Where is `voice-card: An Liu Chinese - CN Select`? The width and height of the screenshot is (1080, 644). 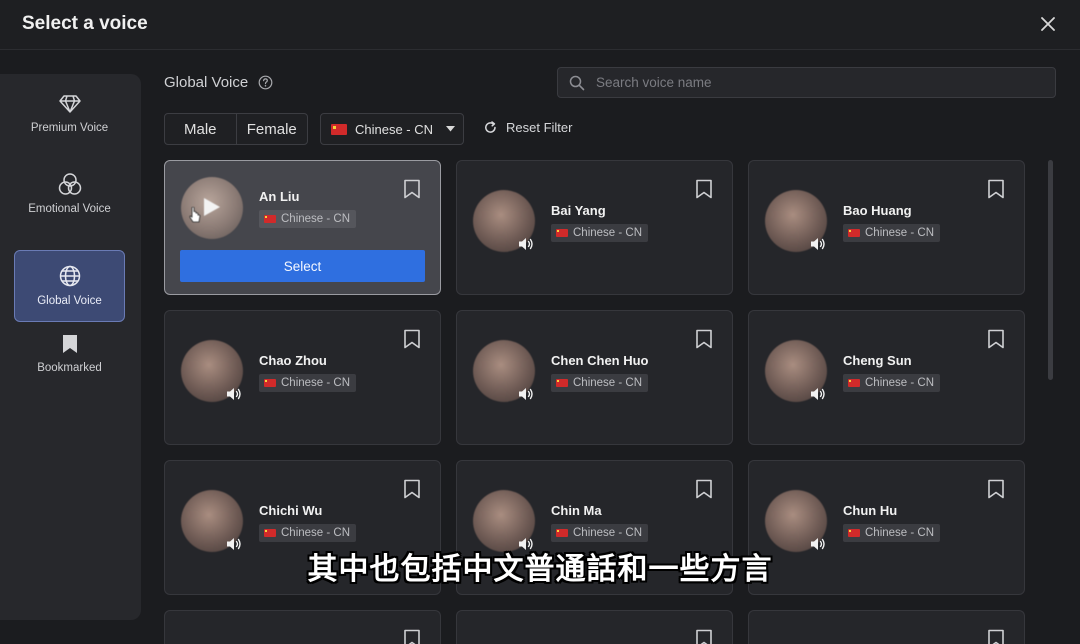 voice-card: An Liu Chinese - CN Select is located at coordinates (302, 227).